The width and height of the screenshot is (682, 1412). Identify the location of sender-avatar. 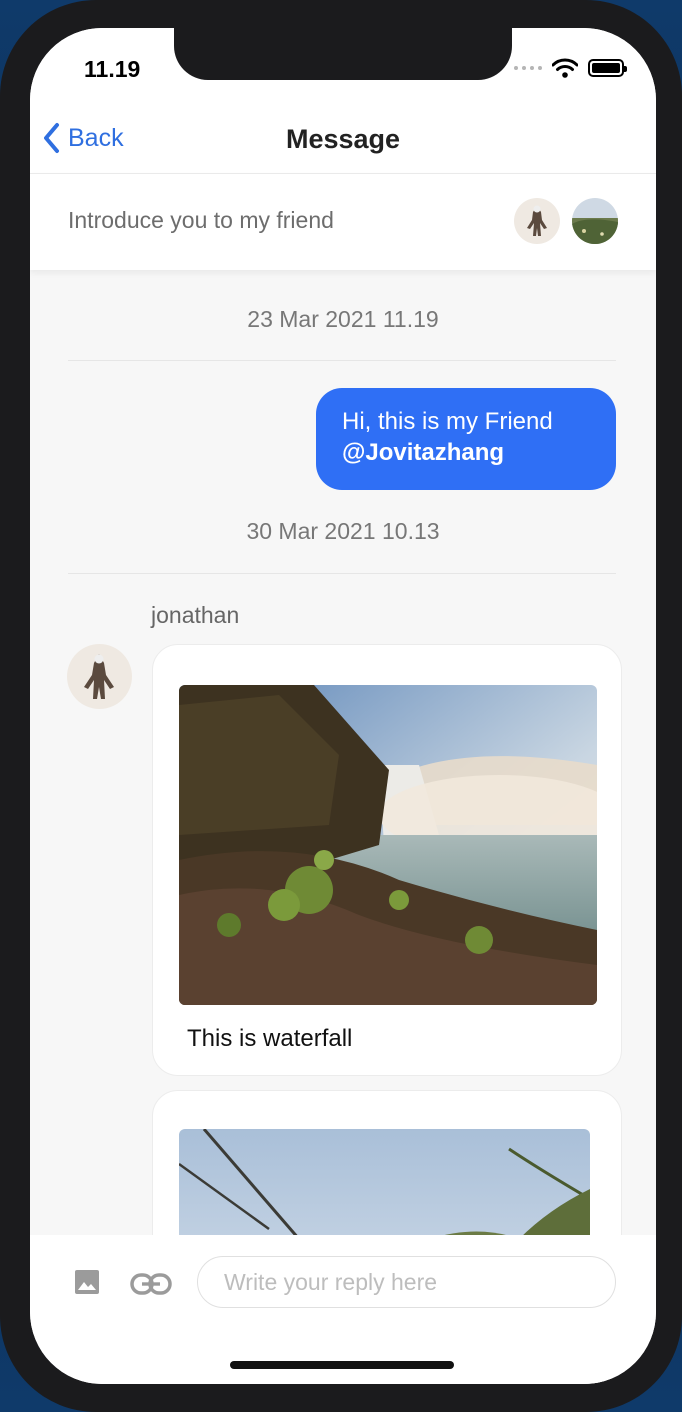
(99, 676).